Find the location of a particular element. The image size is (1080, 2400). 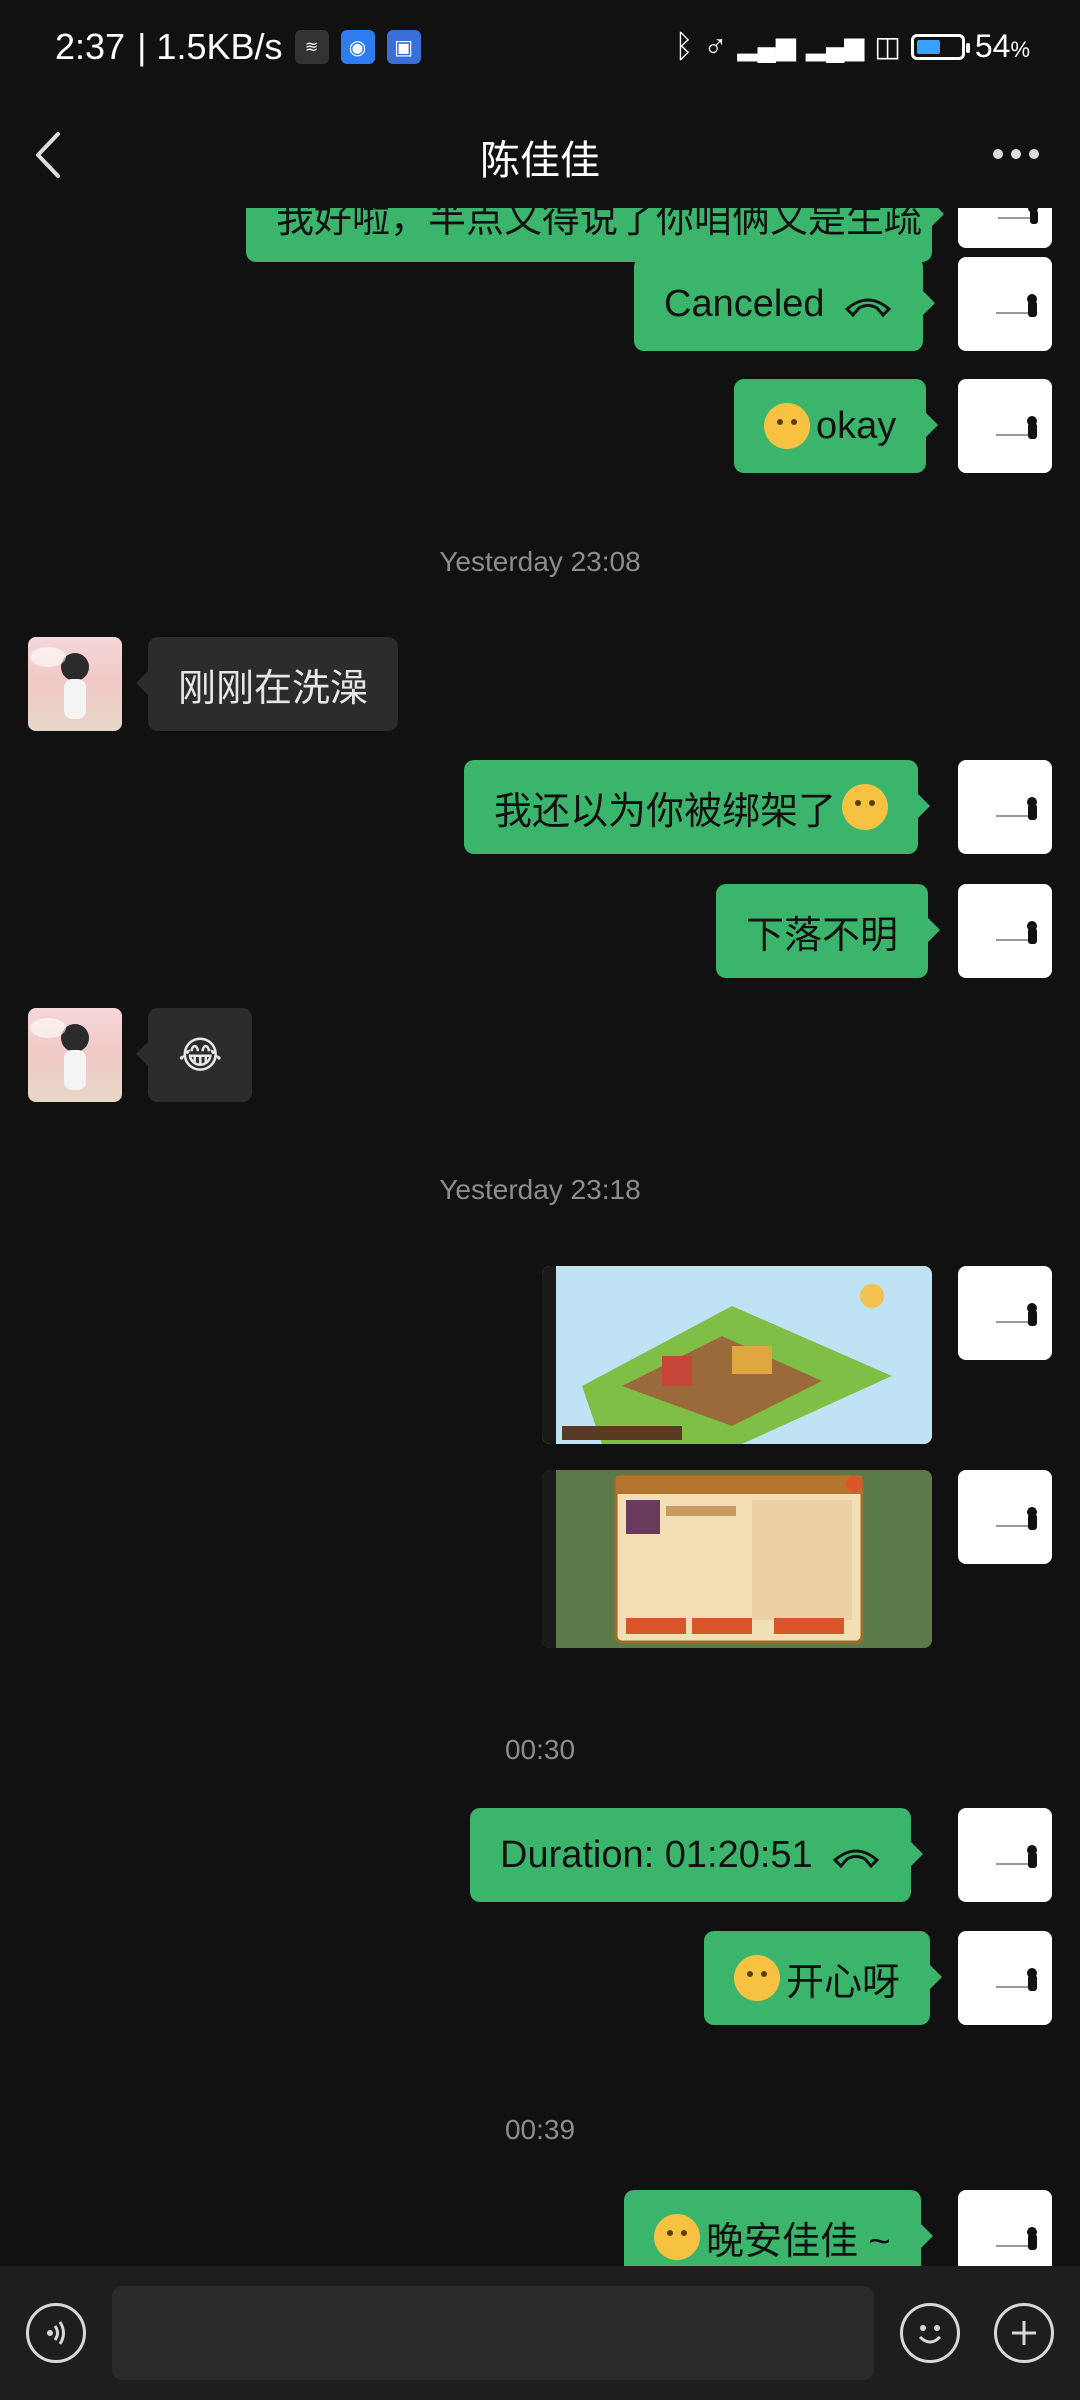

crying-emoji-icon is located at coordinates (865, 807).